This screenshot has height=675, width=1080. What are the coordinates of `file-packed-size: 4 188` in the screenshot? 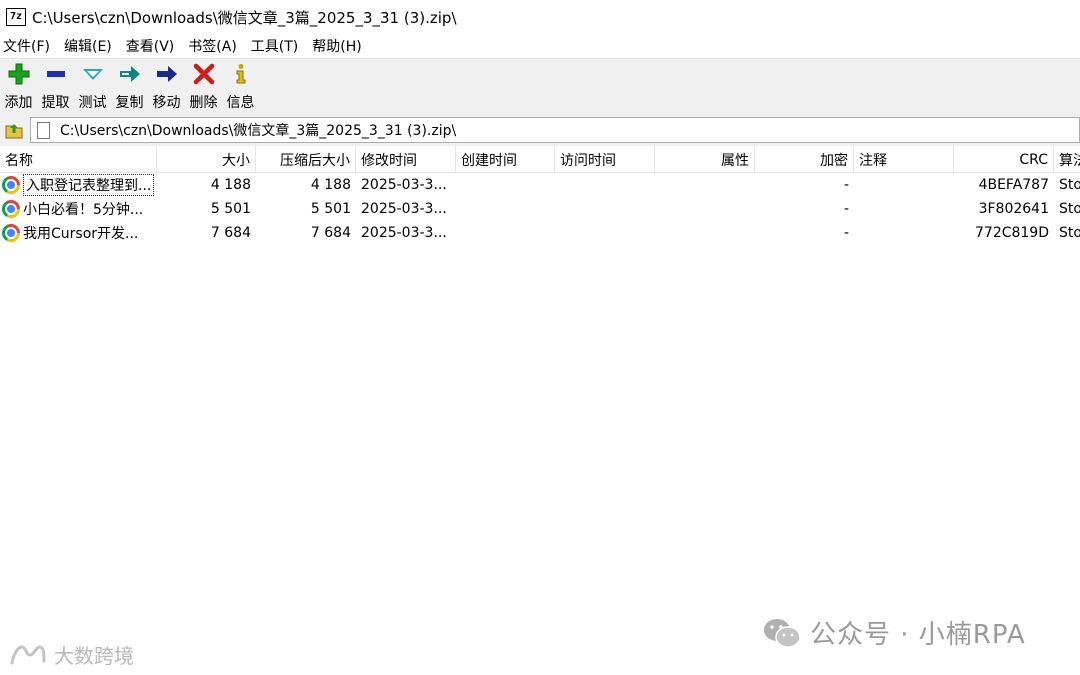 It's located at (330, 185).